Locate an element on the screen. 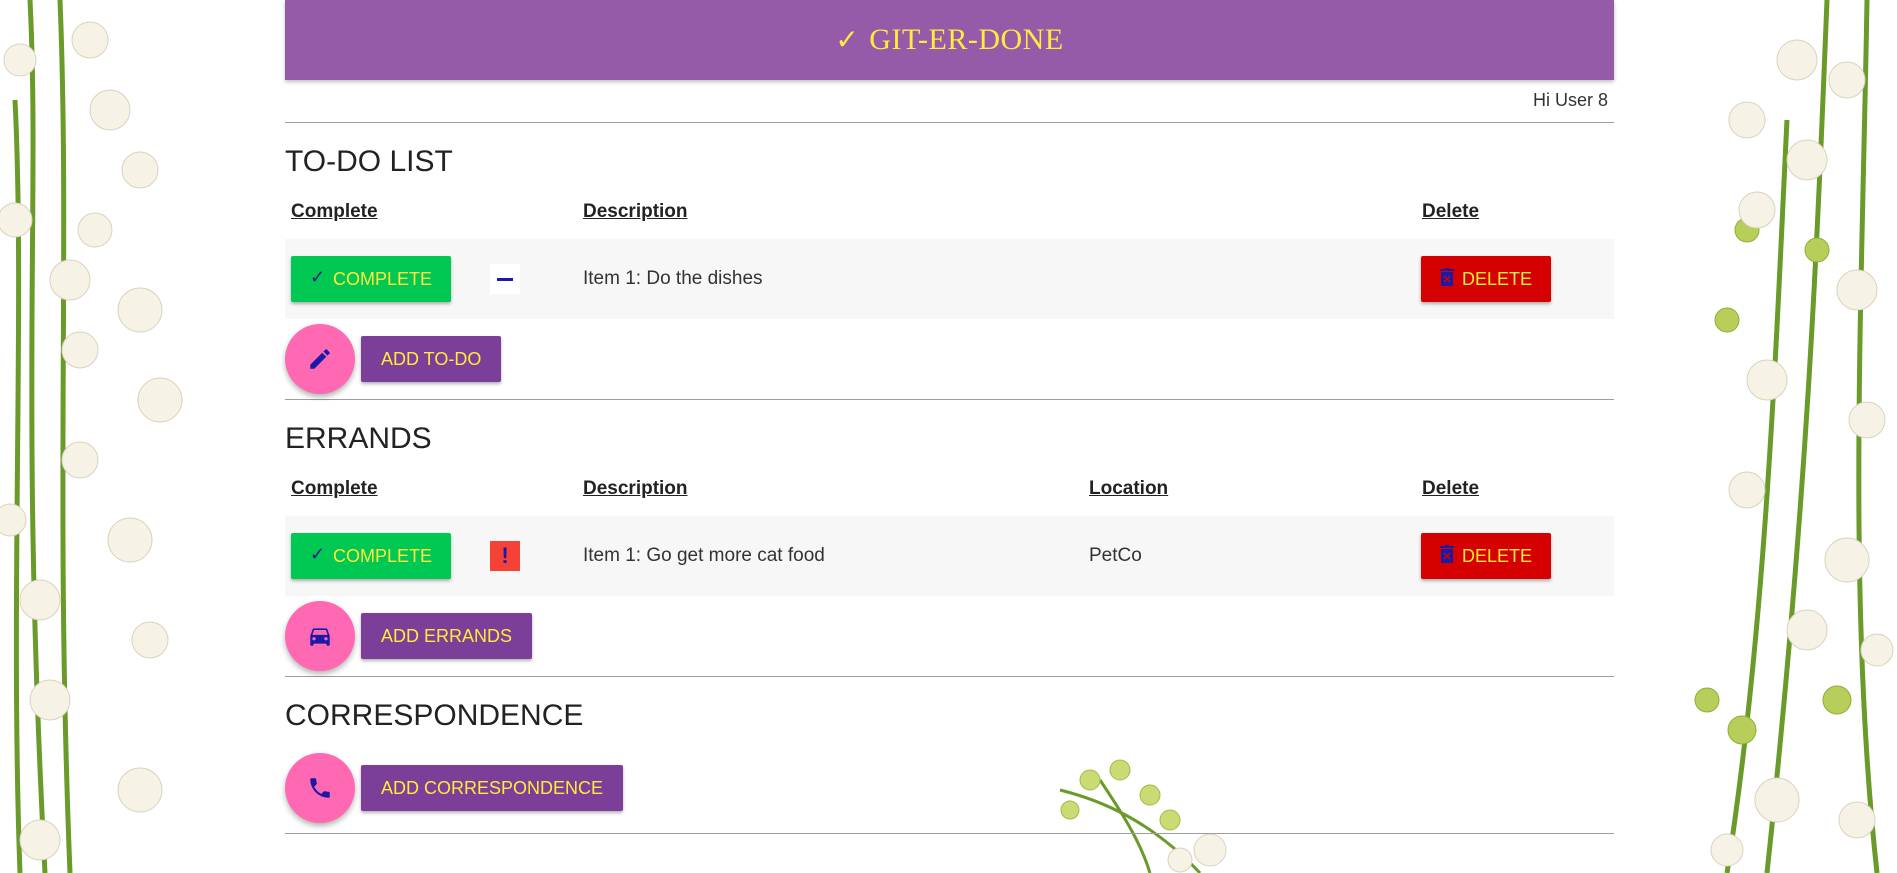  add-errands-button: ADD ERRANDS is located at coordinates (447, 636).